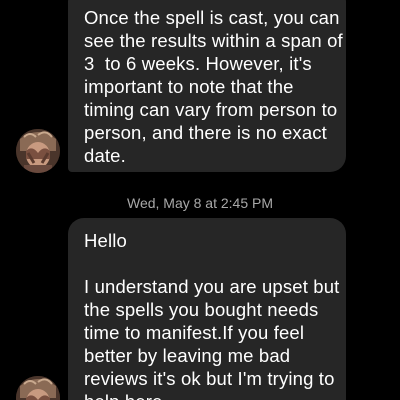 This screenshot has width=400, height=400. Describe the element at coordinates (198, 63) in the screenshot. I see `message-line: 3 to 6 weeks. However, it's` at that location.